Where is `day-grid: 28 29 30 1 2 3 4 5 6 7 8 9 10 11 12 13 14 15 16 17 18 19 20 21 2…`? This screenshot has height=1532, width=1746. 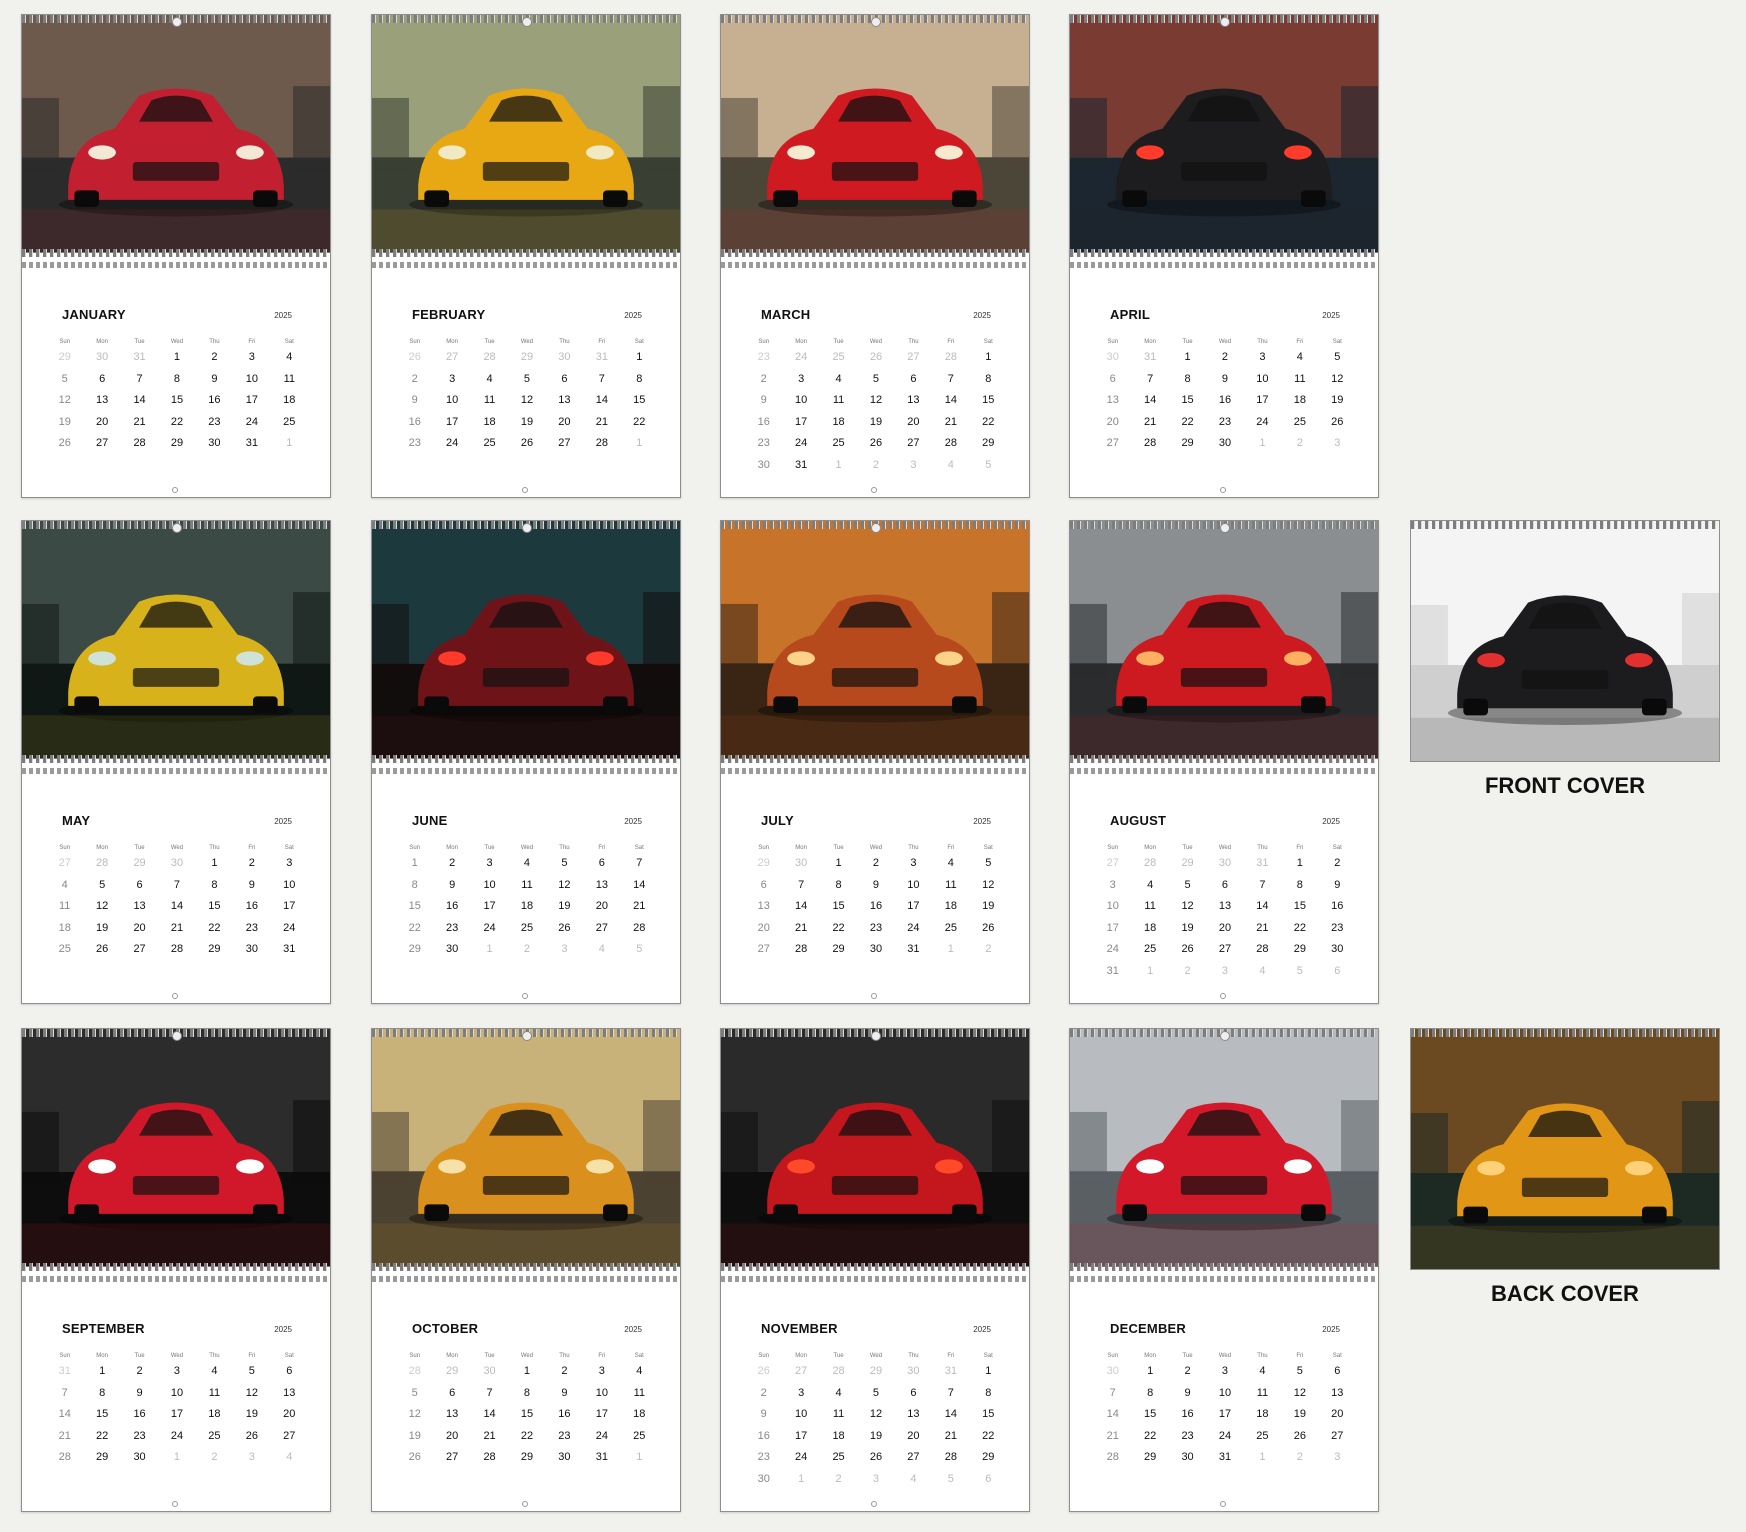
day-grid: 28 29 30 1 2 3 4 5 6 7 8 9 10 11 12 13 14 15 16 17 18 19 20 21 2… is located at coordinates (527, 1419).